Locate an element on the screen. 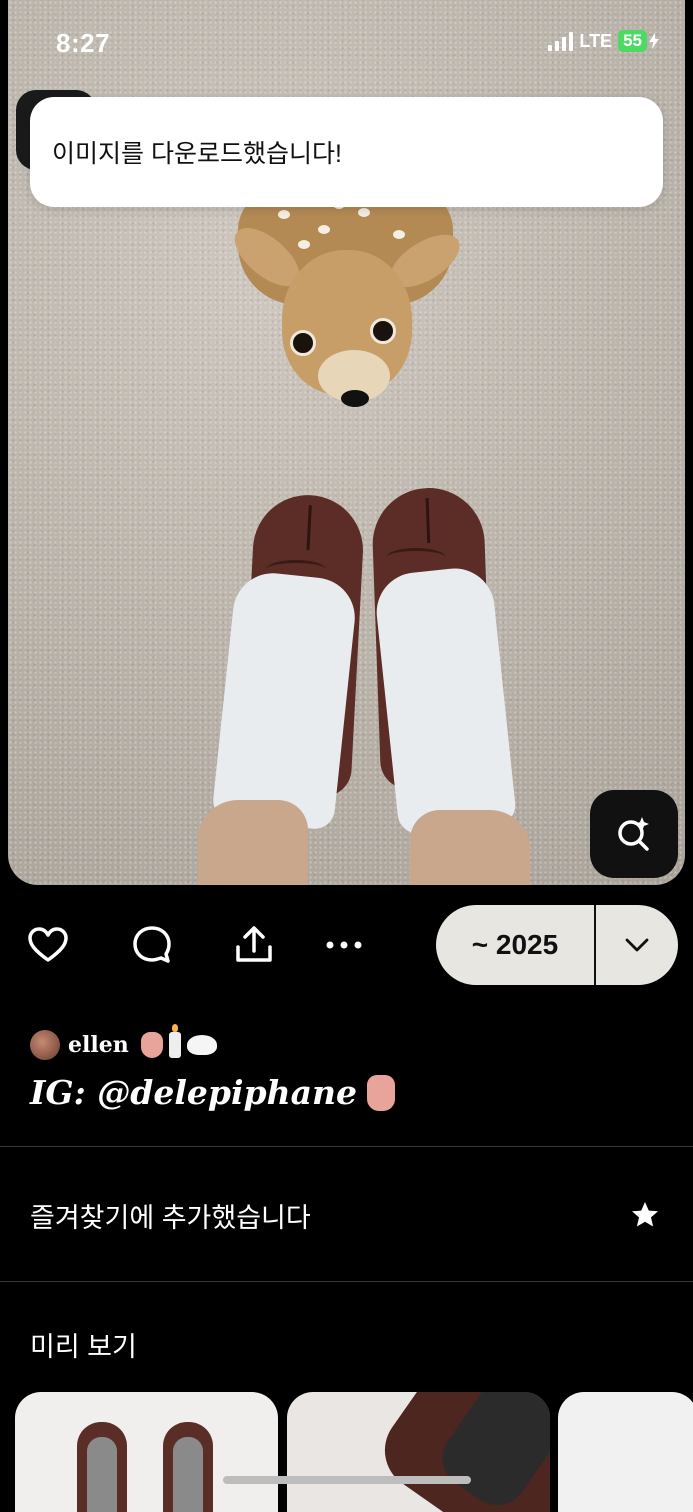  comment-bubble-icon is located at coordinates (152, 944).